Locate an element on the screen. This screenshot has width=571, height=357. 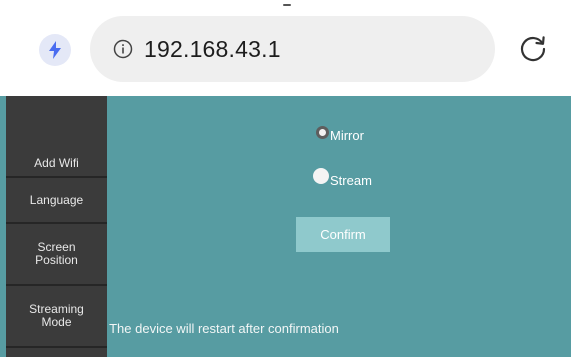
url-text: 192.168.43.1 is located at coordinates (212, 49).